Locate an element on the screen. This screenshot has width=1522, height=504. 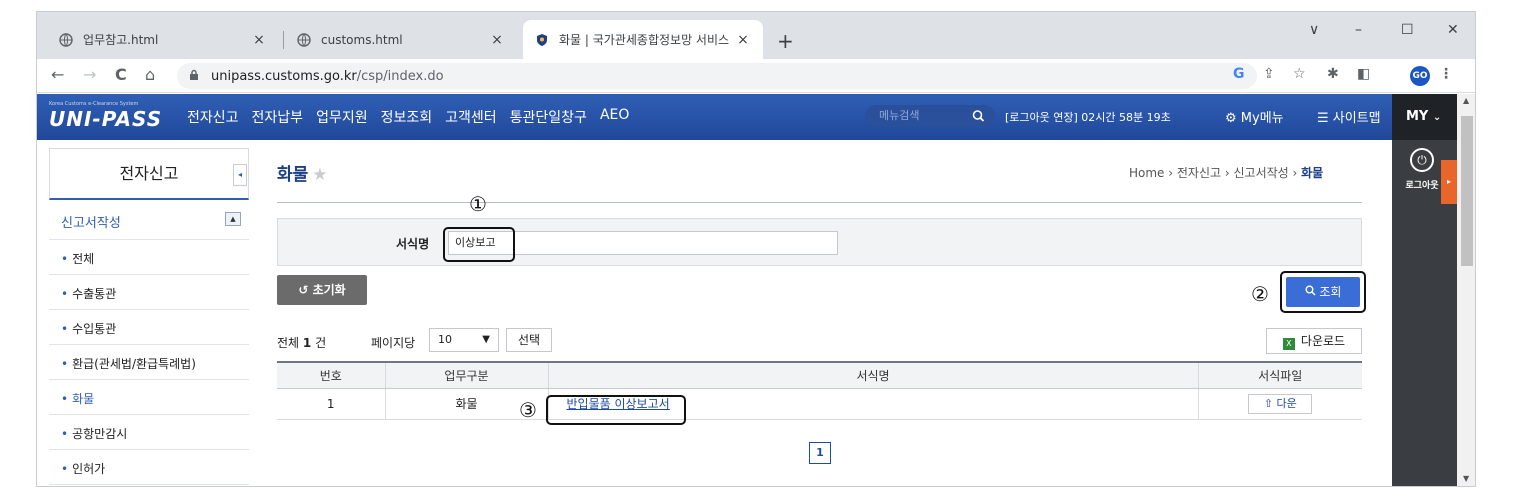
pagination-page-1: 1 is located at coordinates (820, 453).